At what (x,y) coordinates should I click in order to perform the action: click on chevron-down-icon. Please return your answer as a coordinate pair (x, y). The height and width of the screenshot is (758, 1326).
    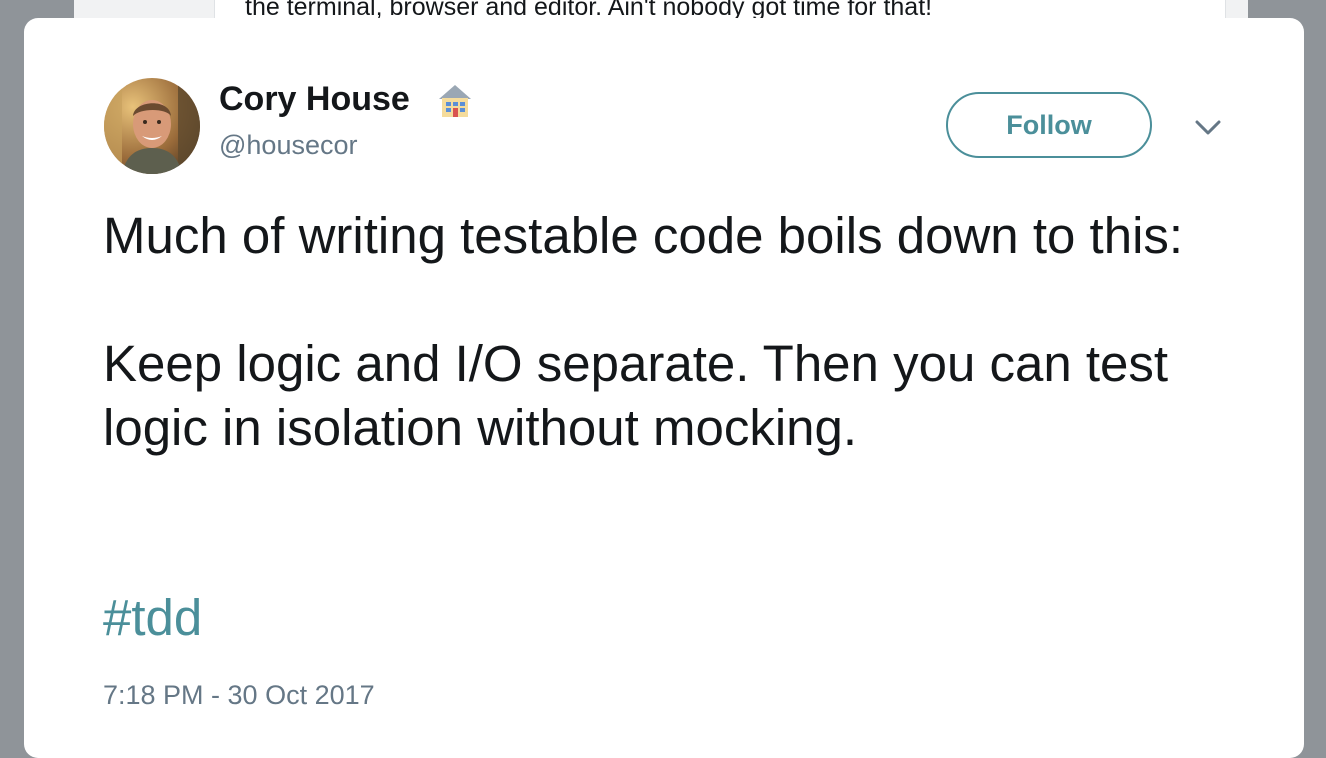
    Looking at the image, I should click on (1208, 127).